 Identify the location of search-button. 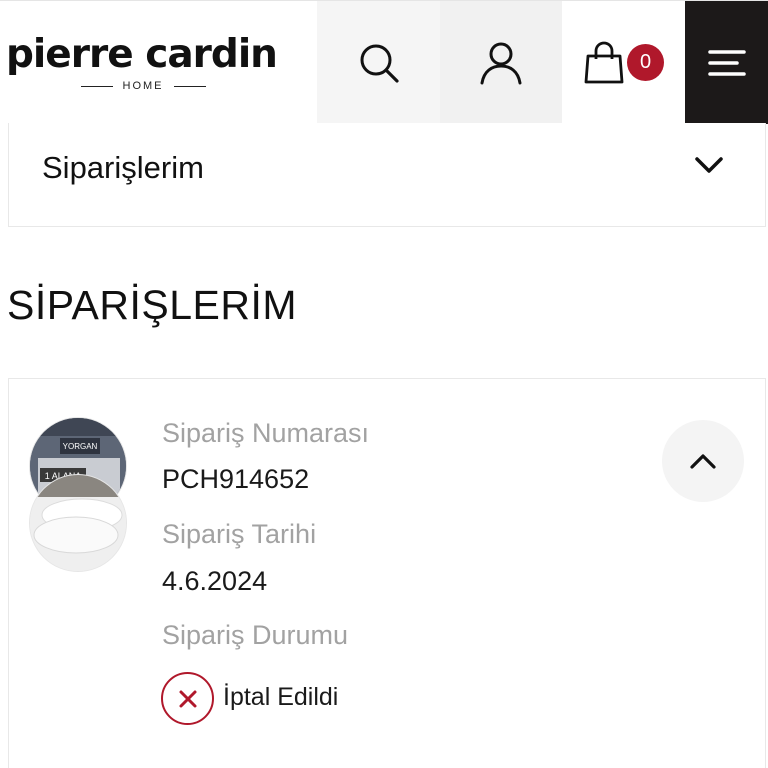
(378, 62).